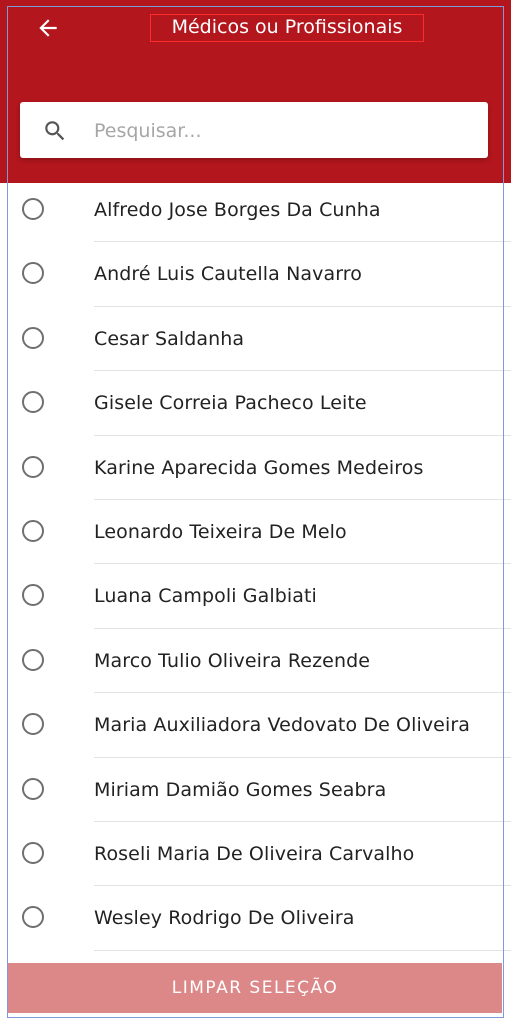 The image size is (511, 1024). Describe the element at coordinates (205, 596) in the screenshot. I see `list-item-label: Luana Campoli Galbiati` at that location.